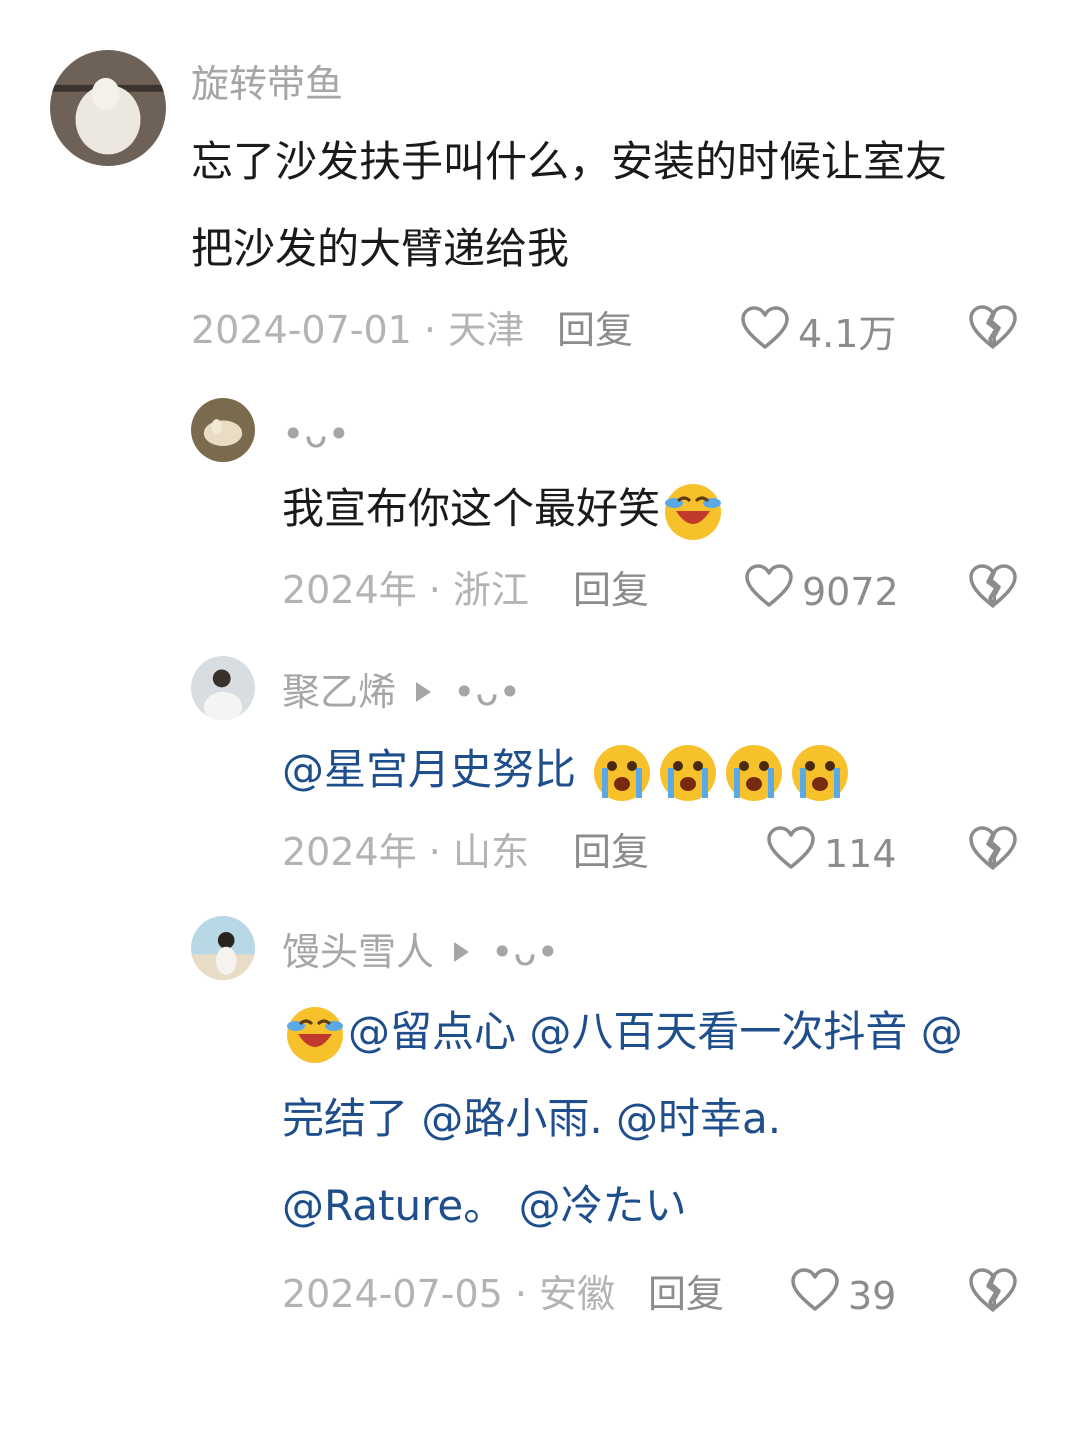 This screenshot has width=1080, height=1440. What do you see at coordinates (850, 591) in the screenshot?
I see `like-count: 9072` at bounding box center [850, 591].